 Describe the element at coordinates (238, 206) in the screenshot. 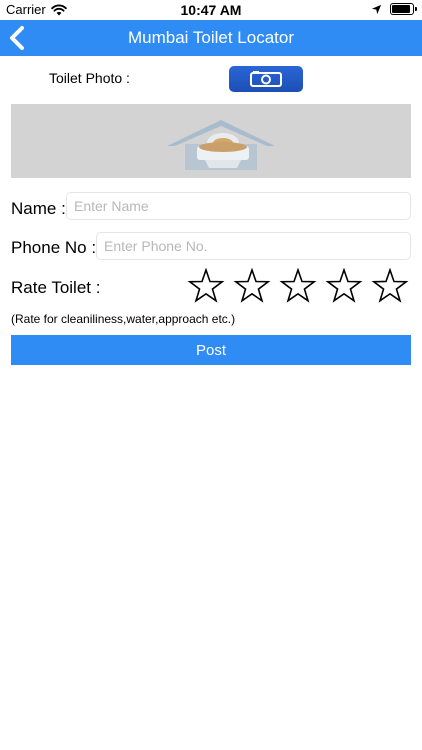

I see `name-input` at that location.